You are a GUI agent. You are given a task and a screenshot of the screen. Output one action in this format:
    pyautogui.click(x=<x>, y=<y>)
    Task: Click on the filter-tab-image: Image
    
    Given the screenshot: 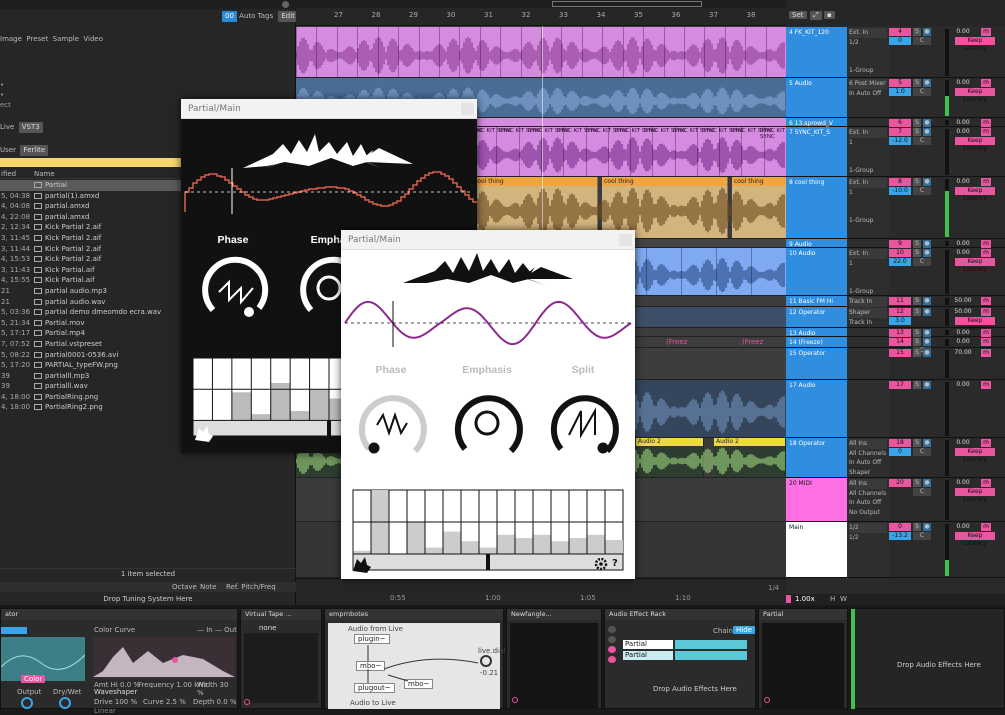 What is the action you would take?
    pyautogui.click(x=11, y=39)
    